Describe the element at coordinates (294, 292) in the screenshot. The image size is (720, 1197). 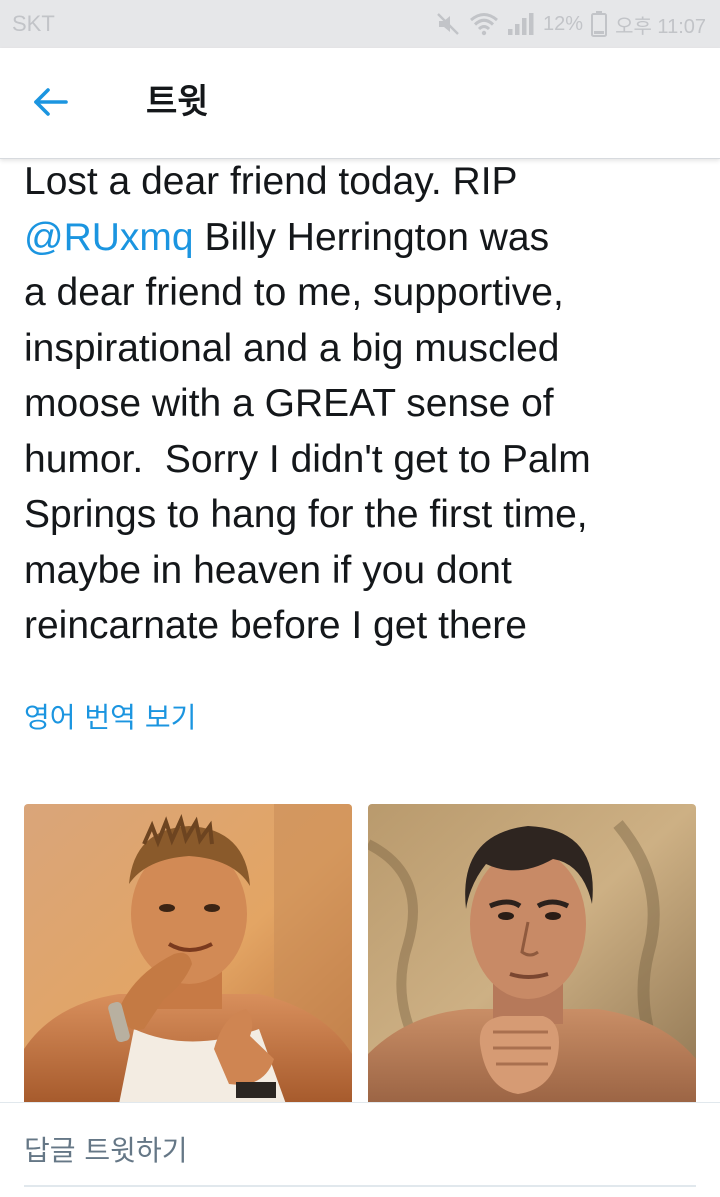
I see `tweet-line: a dear friend to me, supportive,` at that location.